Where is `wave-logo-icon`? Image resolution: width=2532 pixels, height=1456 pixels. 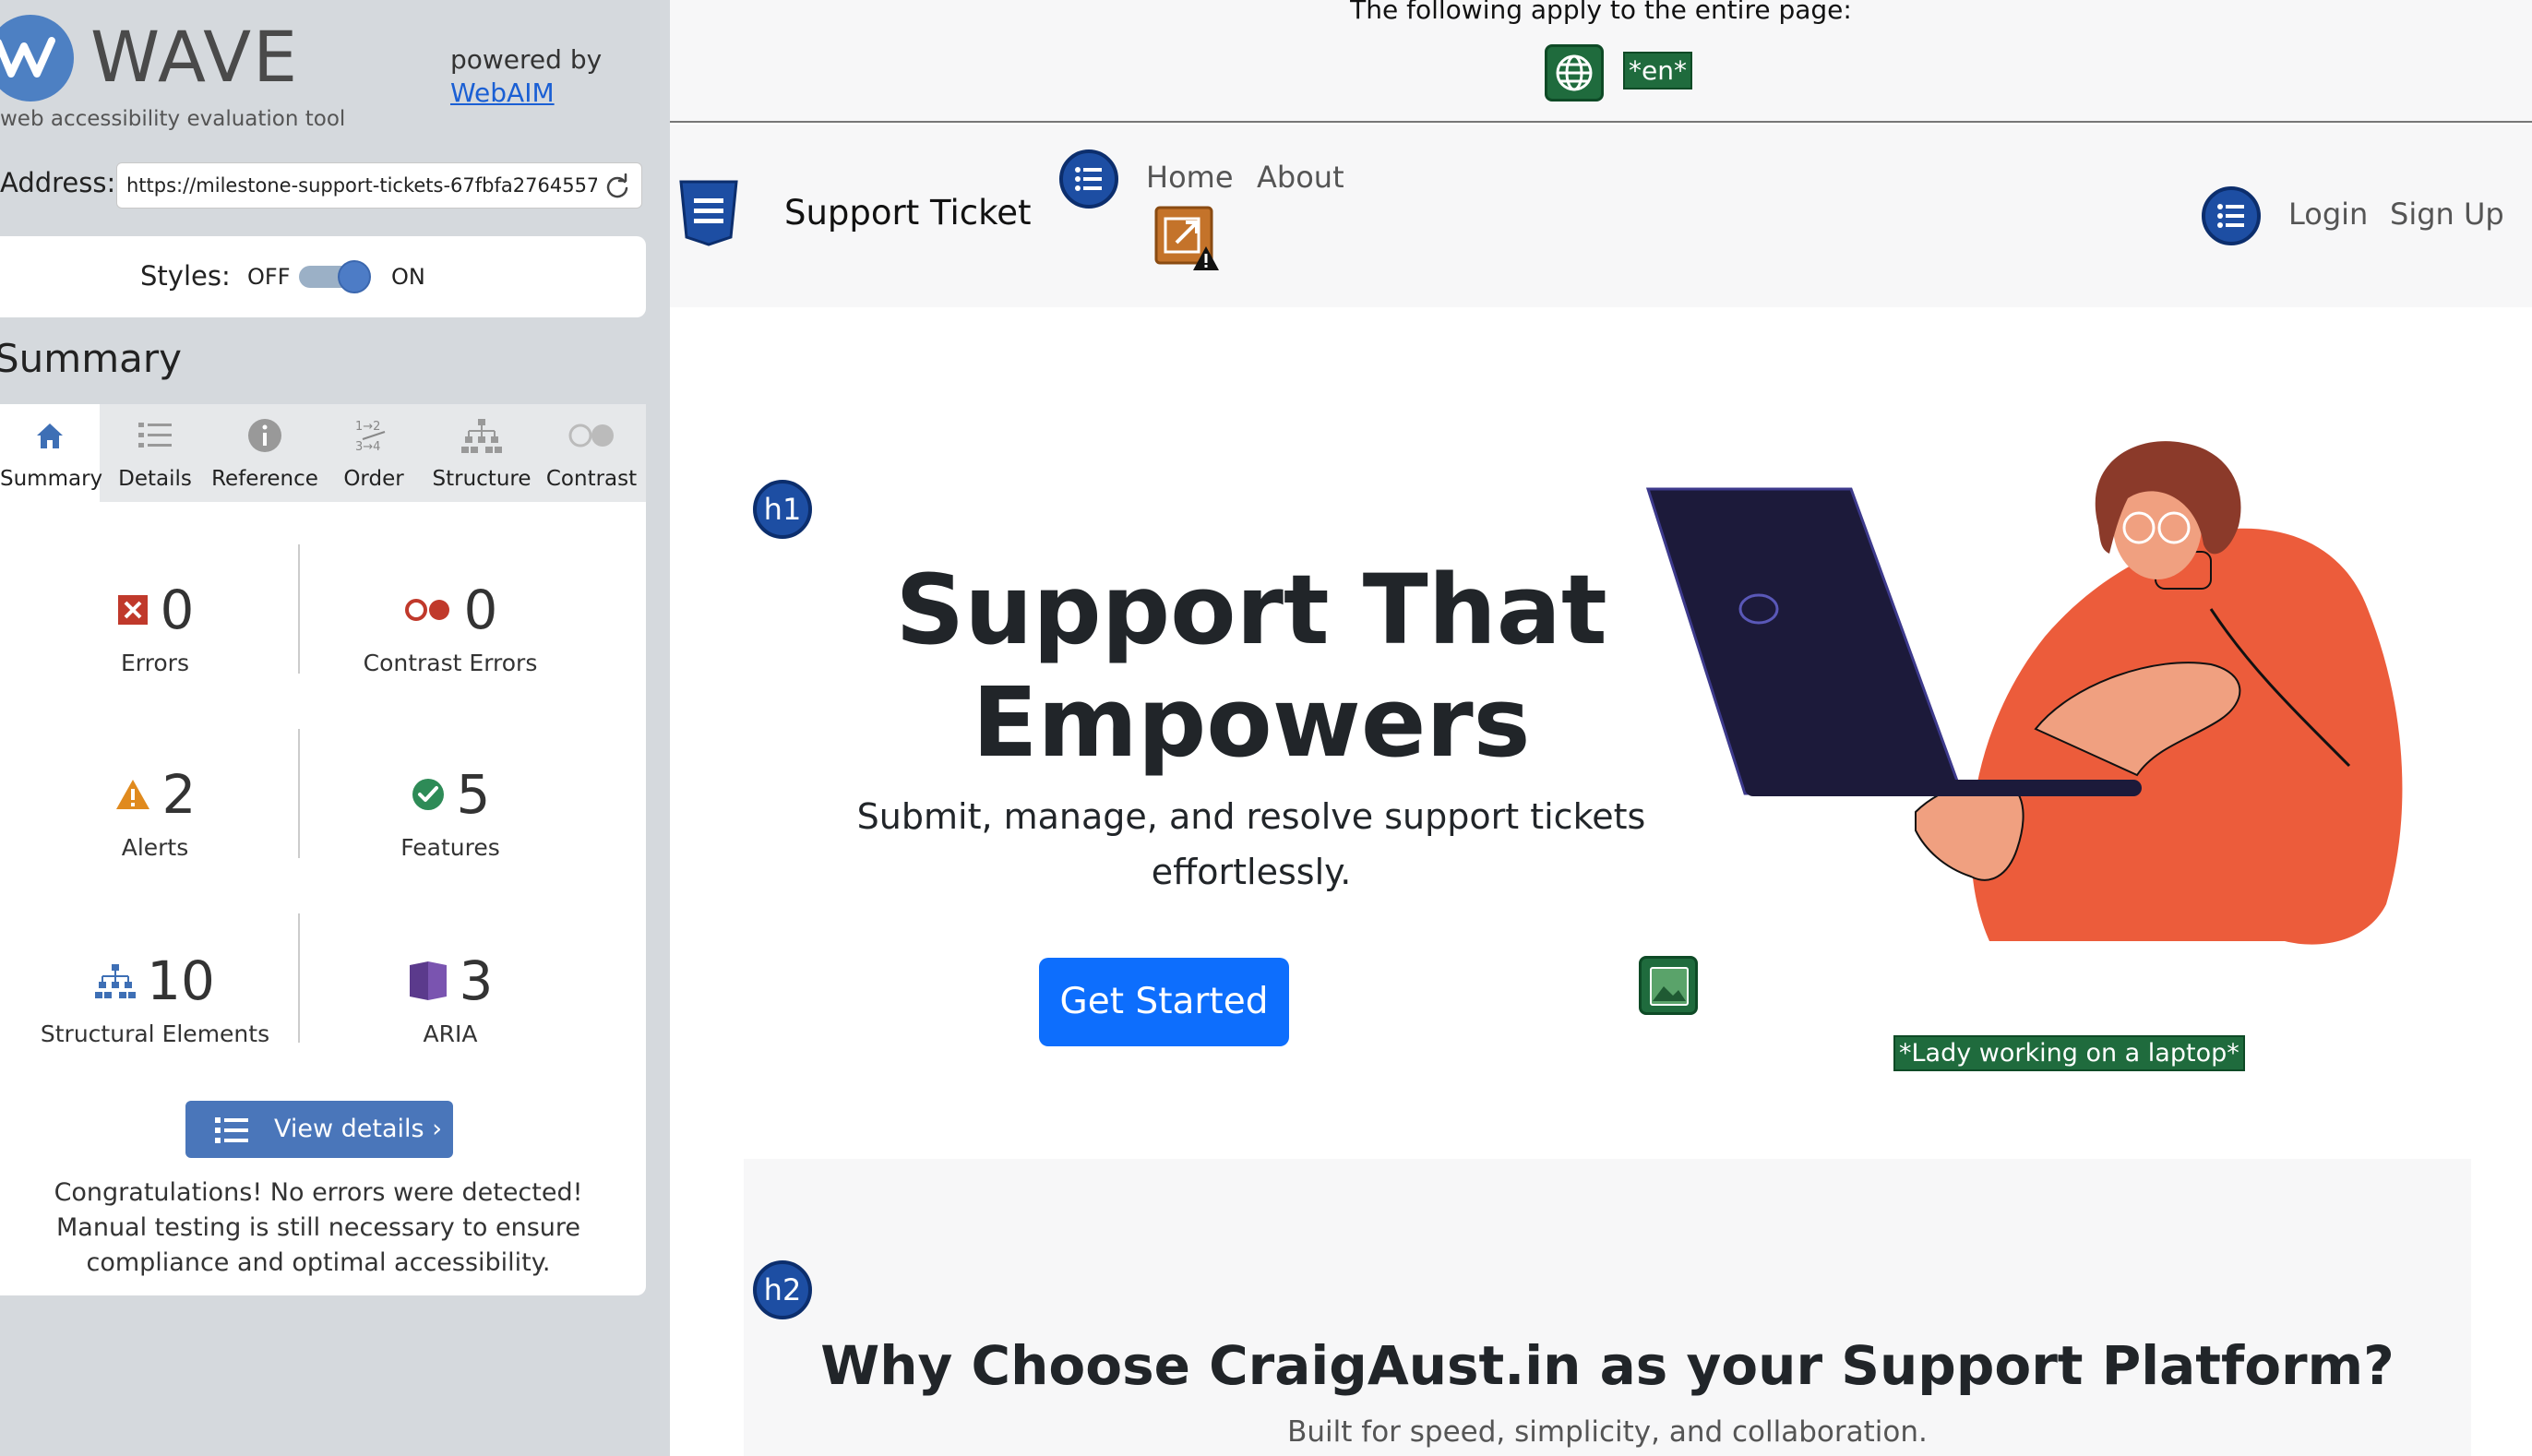
wave-logo-icon is located at coordinates (37, 58).